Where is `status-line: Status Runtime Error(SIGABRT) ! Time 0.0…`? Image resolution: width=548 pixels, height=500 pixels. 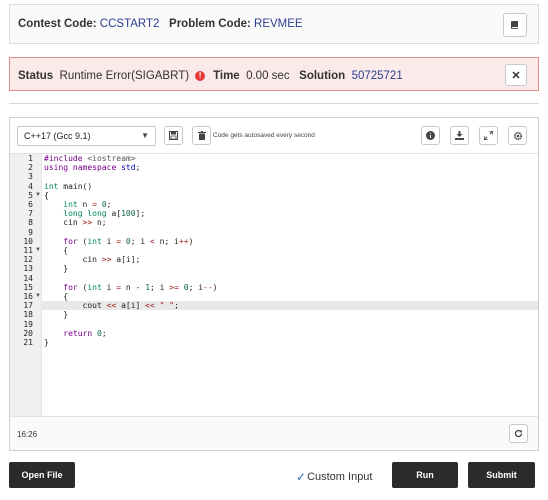 status-line: Status Runtime Error(SIGABRT) ! Time 0.0… is located at coordinates (210, 76).